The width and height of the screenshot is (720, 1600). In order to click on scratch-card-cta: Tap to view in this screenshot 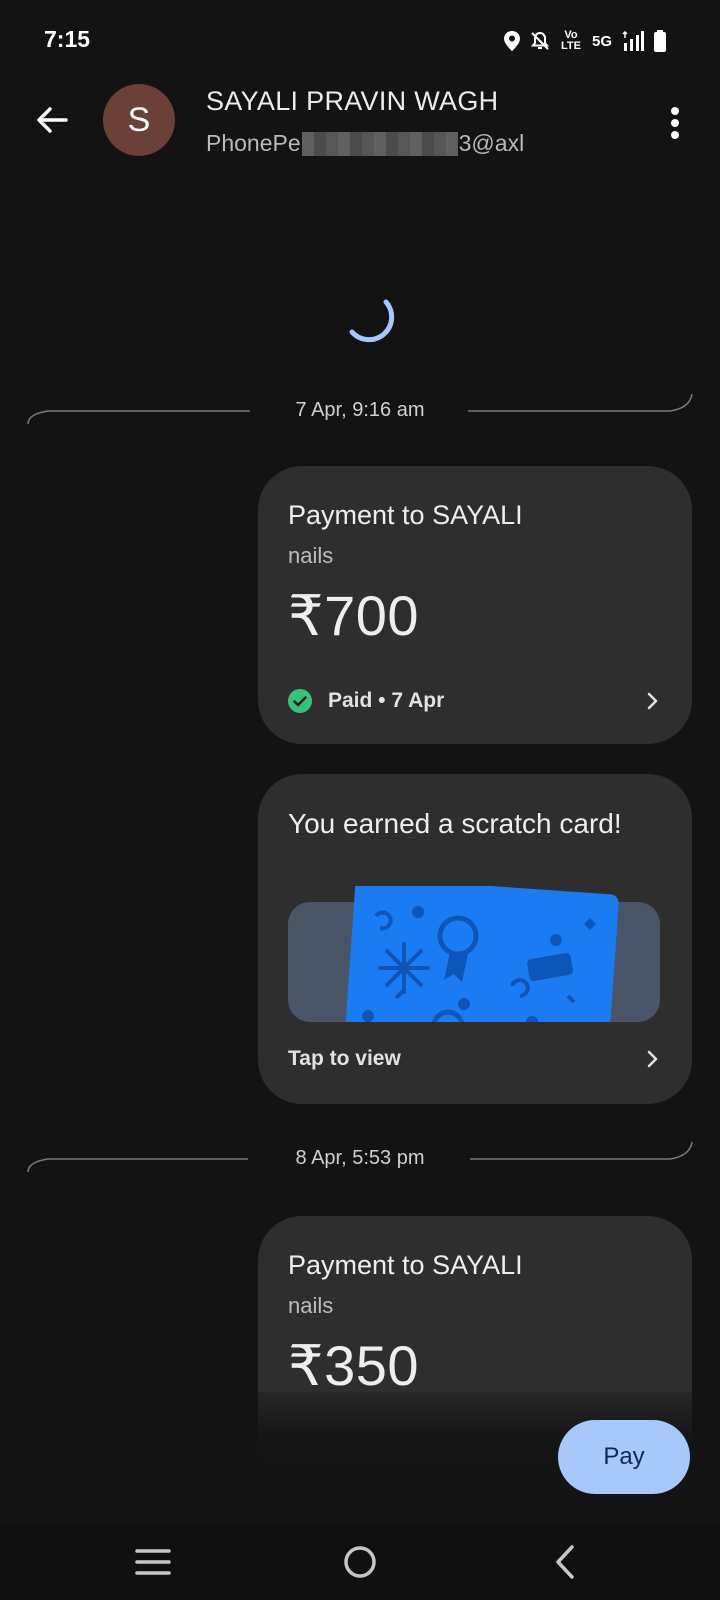, I will do `click(344, 1058)`.